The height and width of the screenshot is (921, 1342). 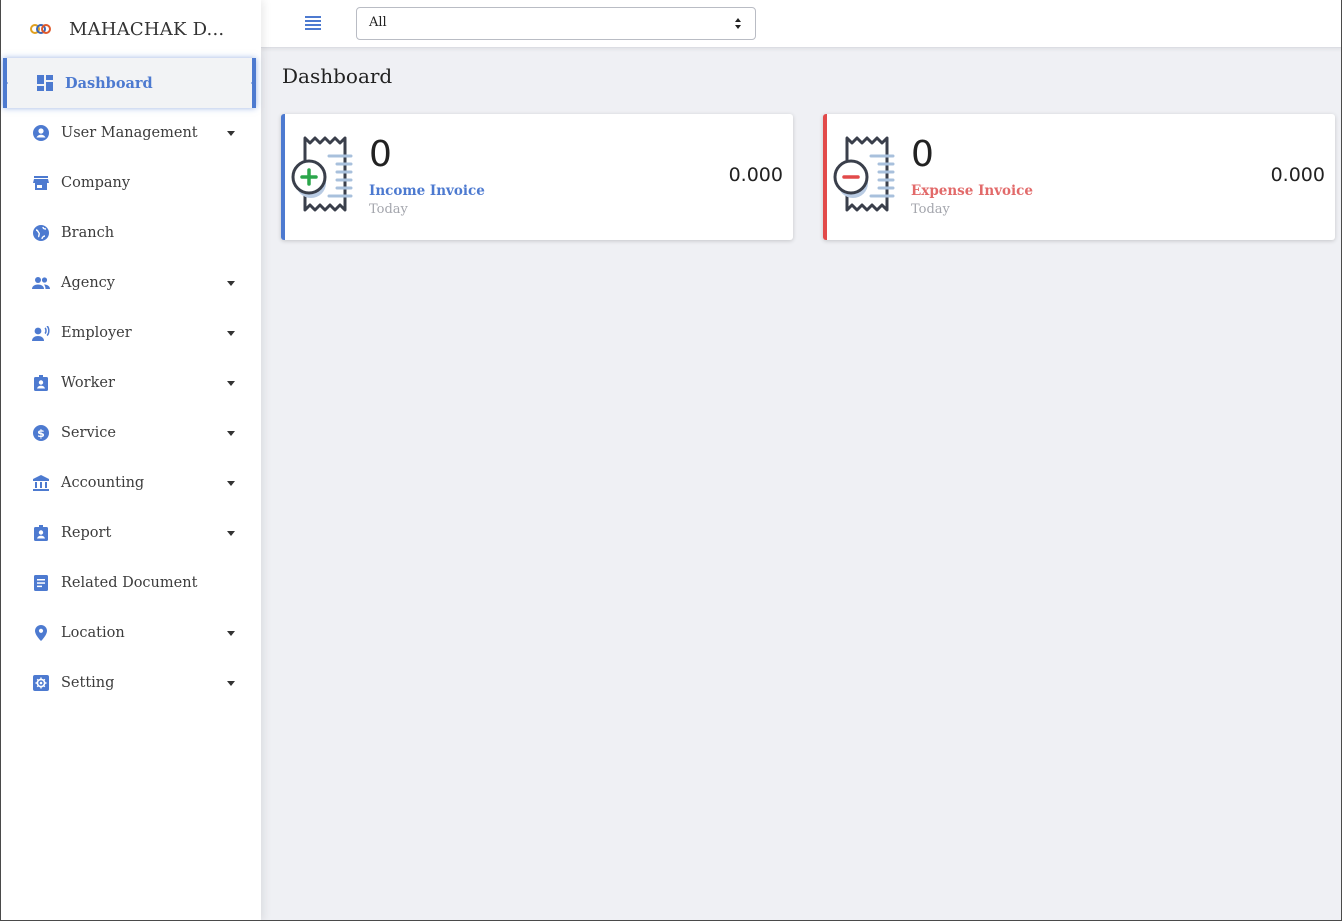 What do you see at coordinates (427, 191) in the screenshot?
I see `income-invoice-label: Income Invoice` at bounding box center [427, 191].